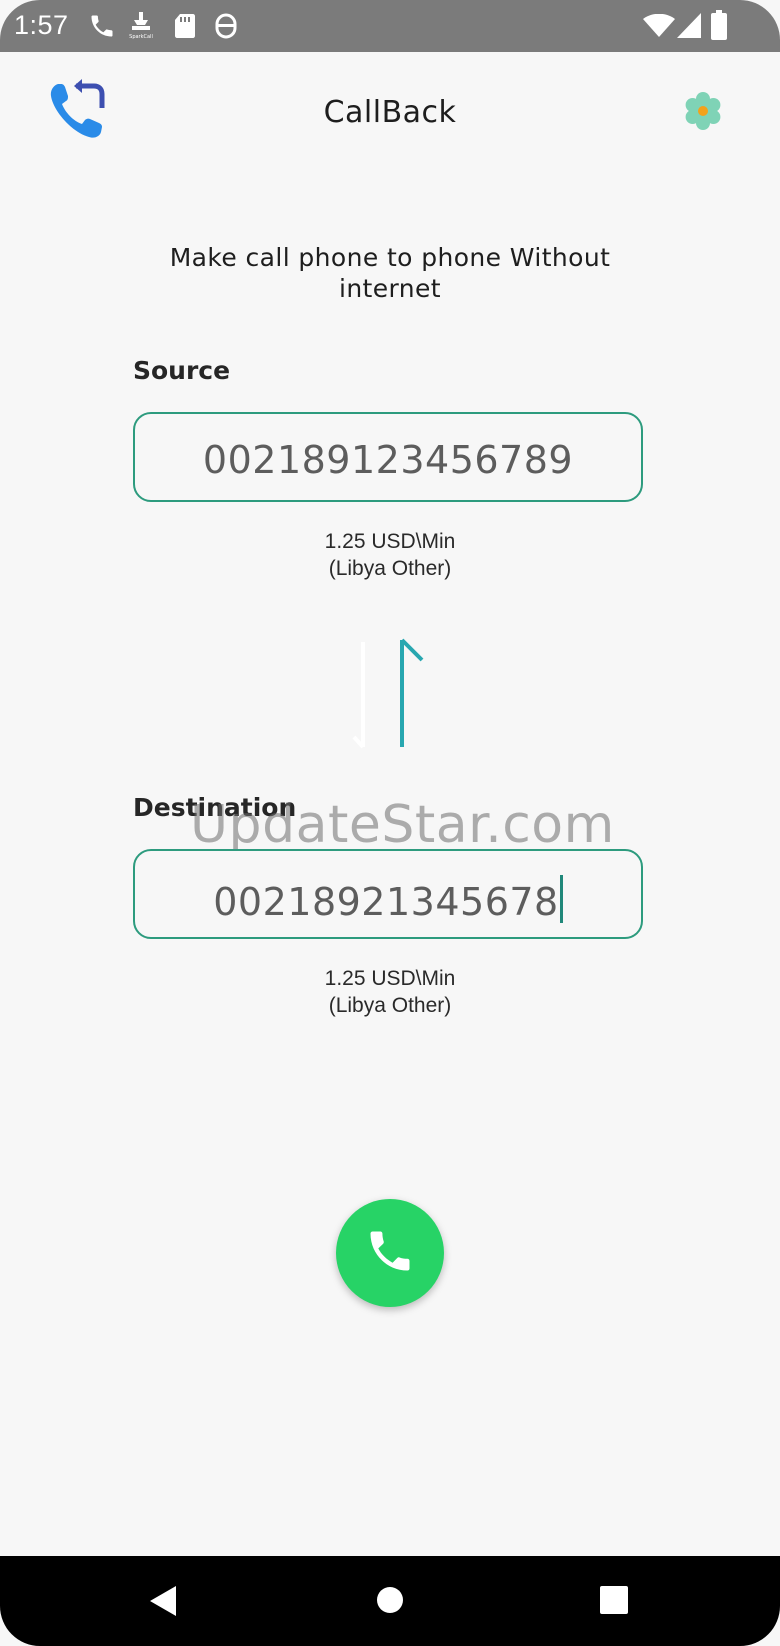 Image resolution: width=780 pixels, height=1646 pixels. I want to click on source-rate-price: 1.25 USD\Min, so click(390, 541).